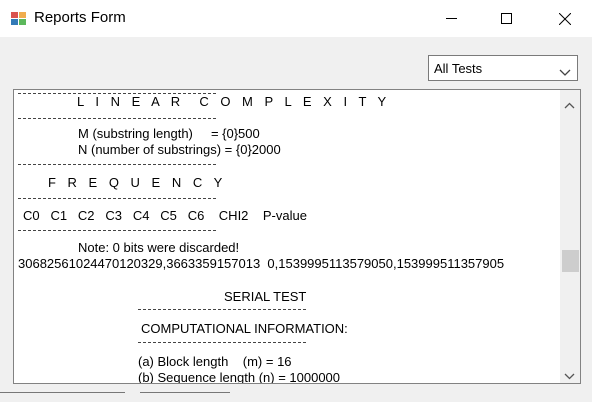 The height and width of the screenshot is (402, 592). Describe the element at coordinates (570, 236) in the screenshot. I see `vertical-scrollbar` at that location.